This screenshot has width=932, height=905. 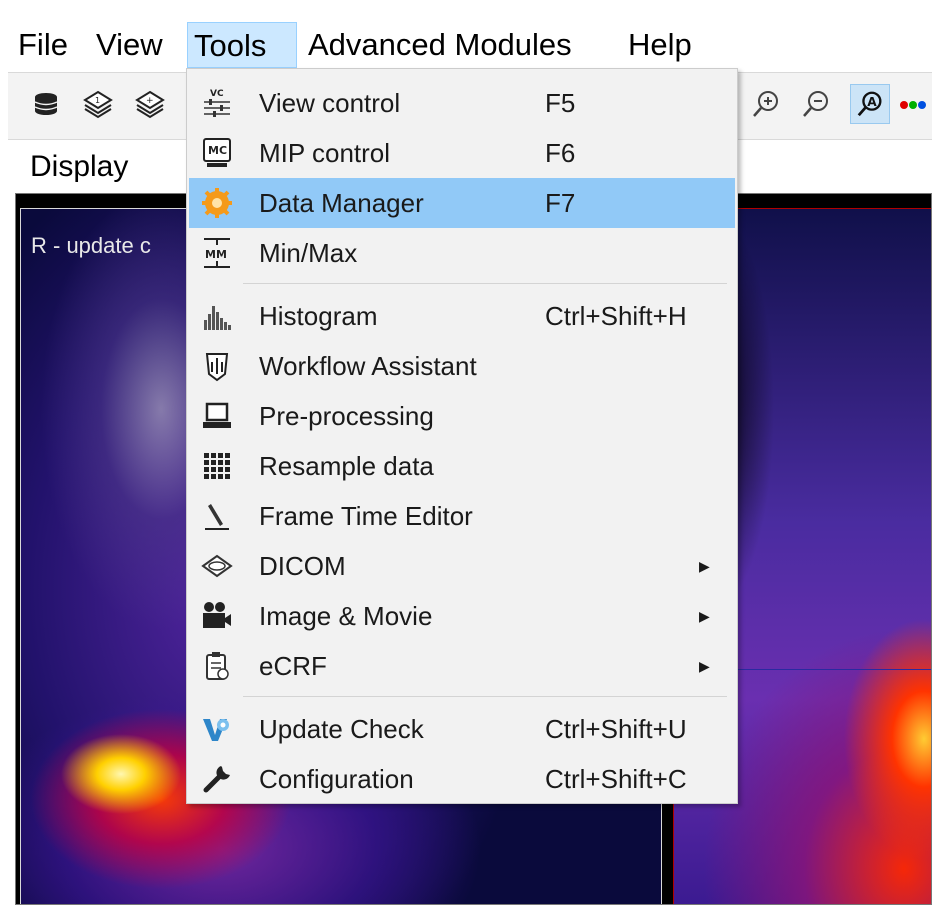 What do you see at coordinates (462, 103) in the screenshot?
I see `menu-item-view-control: VC View control F5` at bounding box center [462, 103].